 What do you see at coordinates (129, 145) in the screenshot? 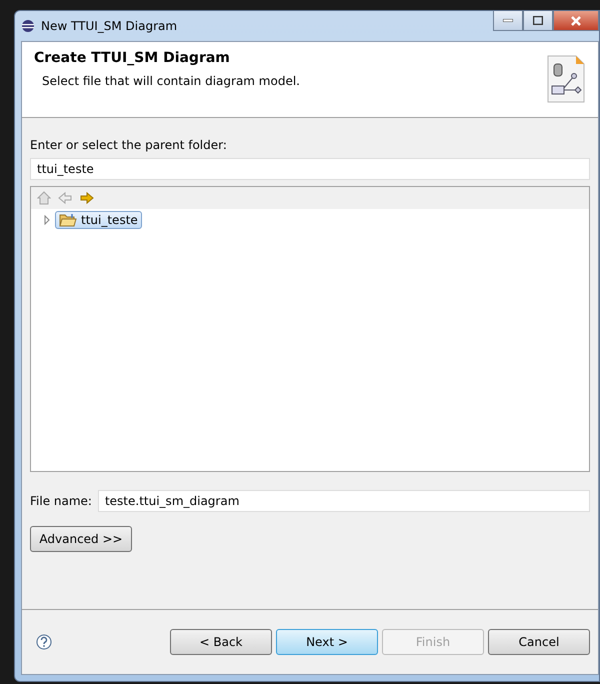
I see `parent-folder-label: Enter or select the parent folder:` at bounding box center [129, 145].